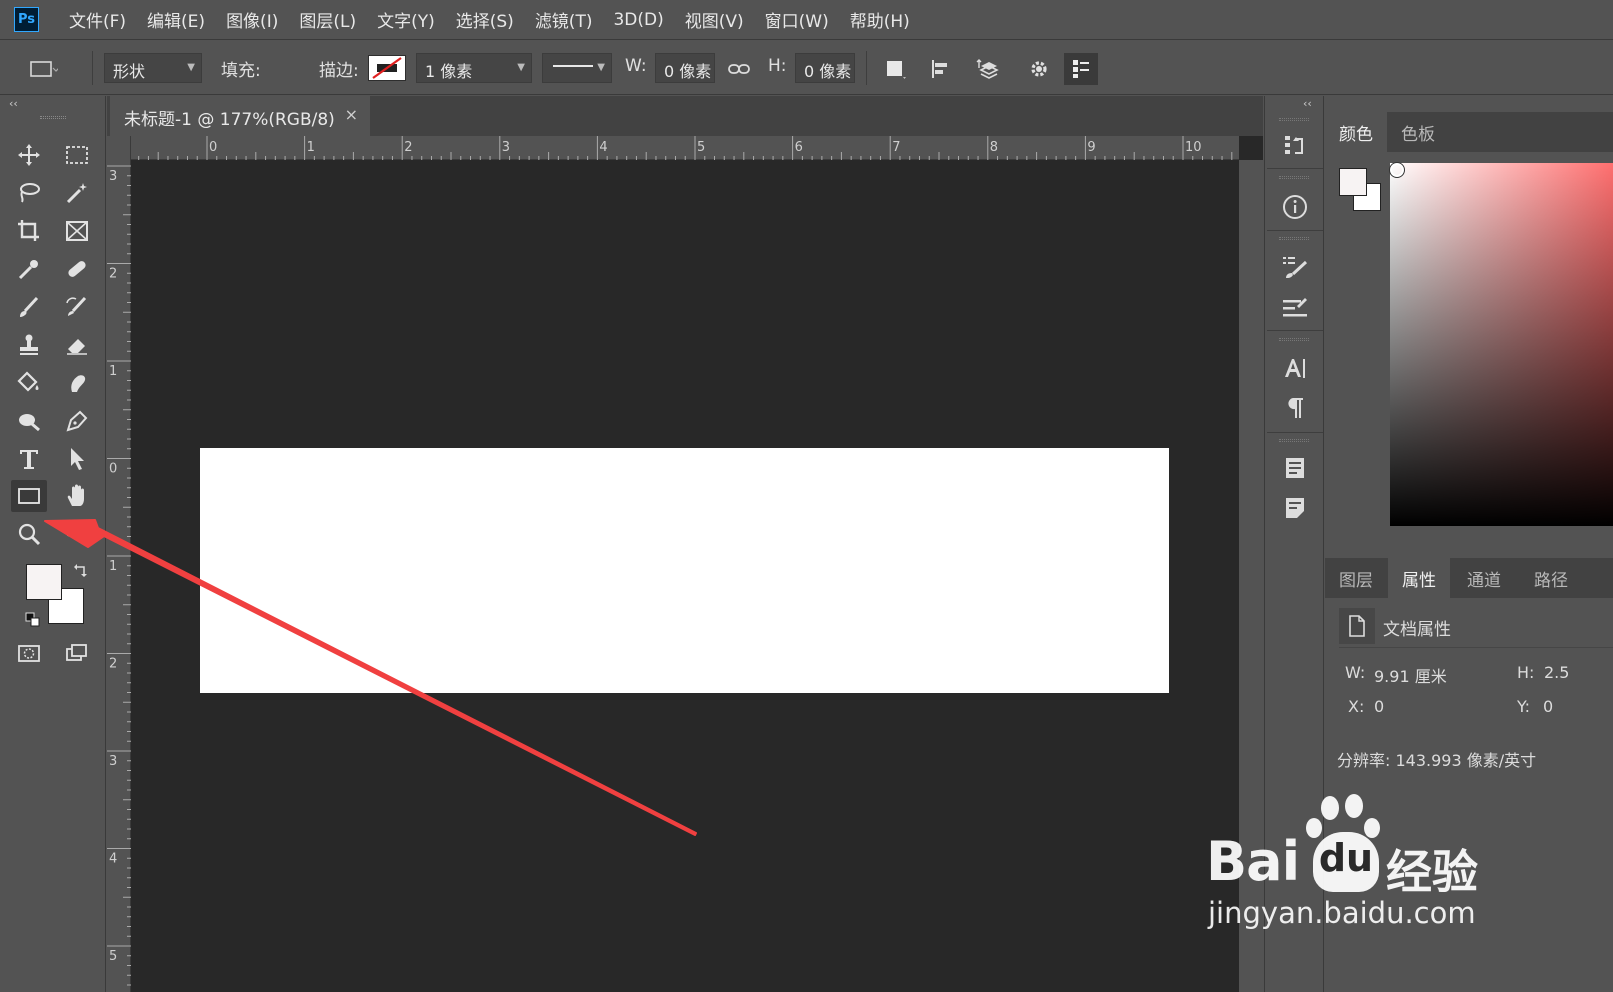 The image size is (1613, 992). What do you see at coordinates (1410, 675) in the screenshot?
I see `doc-width-value: 9.91 厘米` at bounding box center [1410, 675].